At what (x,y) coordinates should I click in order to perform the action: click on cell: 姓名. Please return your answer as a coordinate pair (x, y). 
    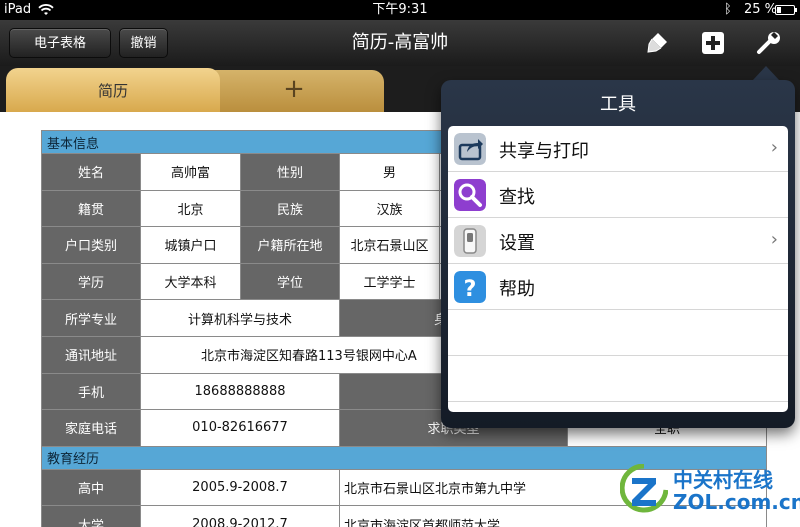
    Looking at the image, I should click on (91, 172).